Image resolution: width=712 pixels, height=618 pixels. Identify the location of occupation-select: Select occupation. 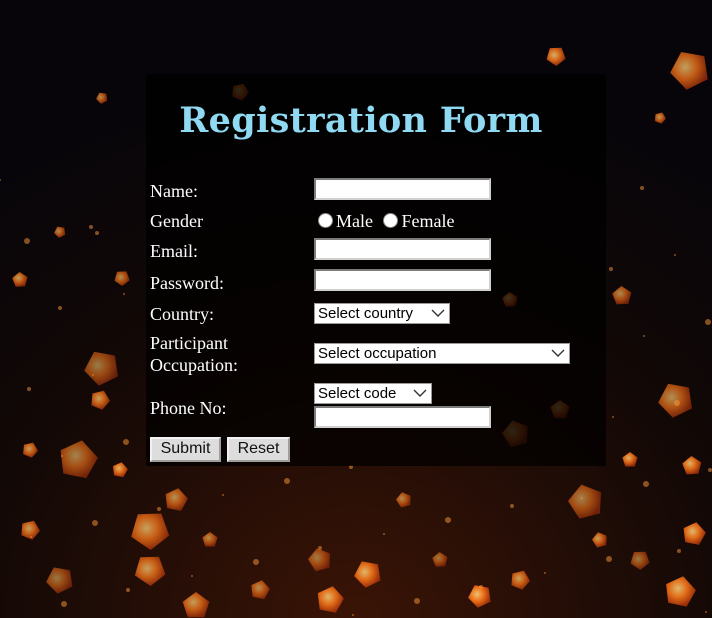
(442, 353).